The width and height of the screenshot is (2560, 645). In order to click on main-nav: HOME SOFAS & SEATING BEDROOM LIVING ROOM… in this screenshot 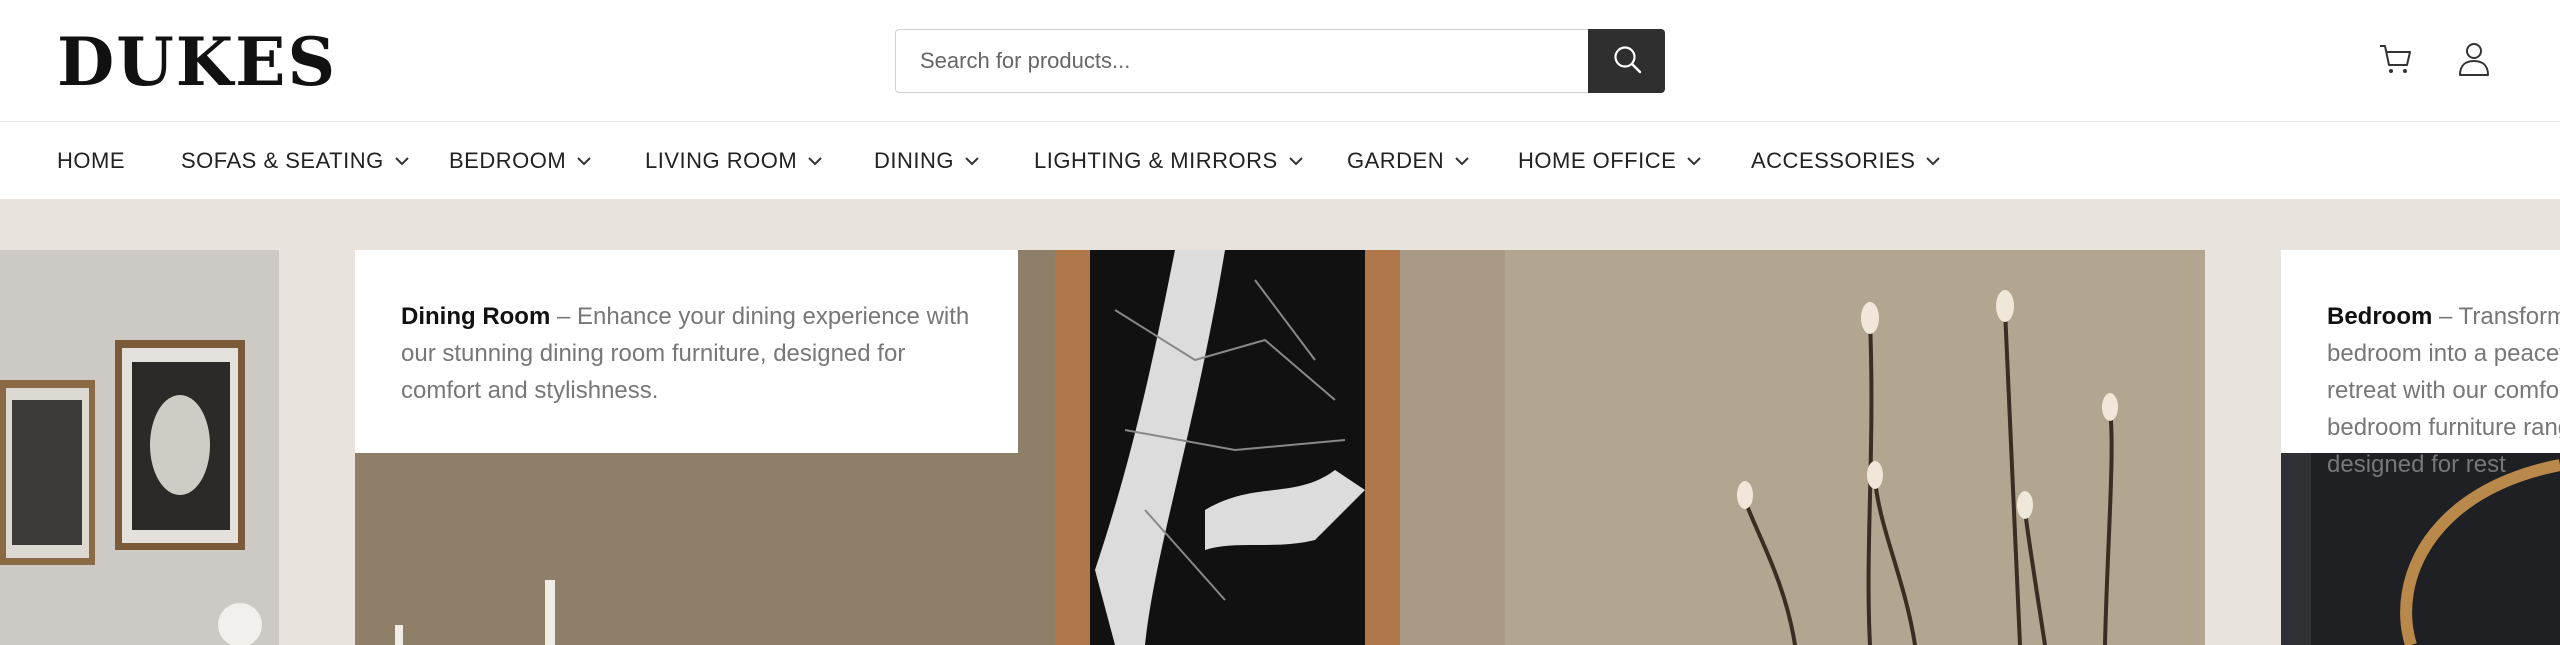, I will do `click(1280, 161)`.